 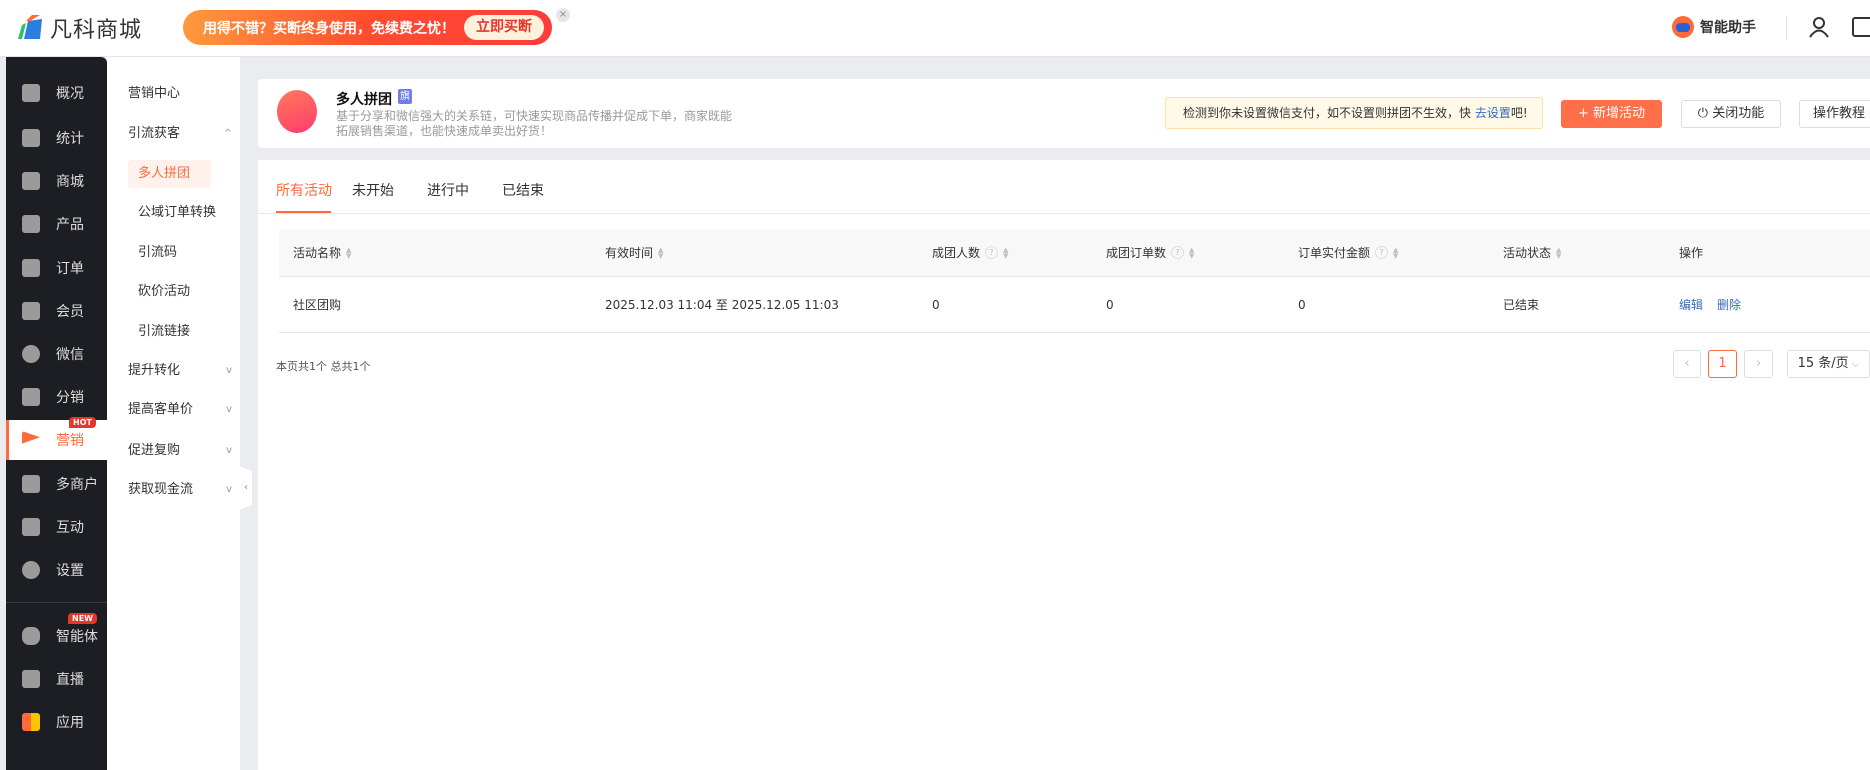 What do you see at coordinates (77, 485) in the screenshot?
I see `nav-label: 多商户` at bounding box center [77, 485].